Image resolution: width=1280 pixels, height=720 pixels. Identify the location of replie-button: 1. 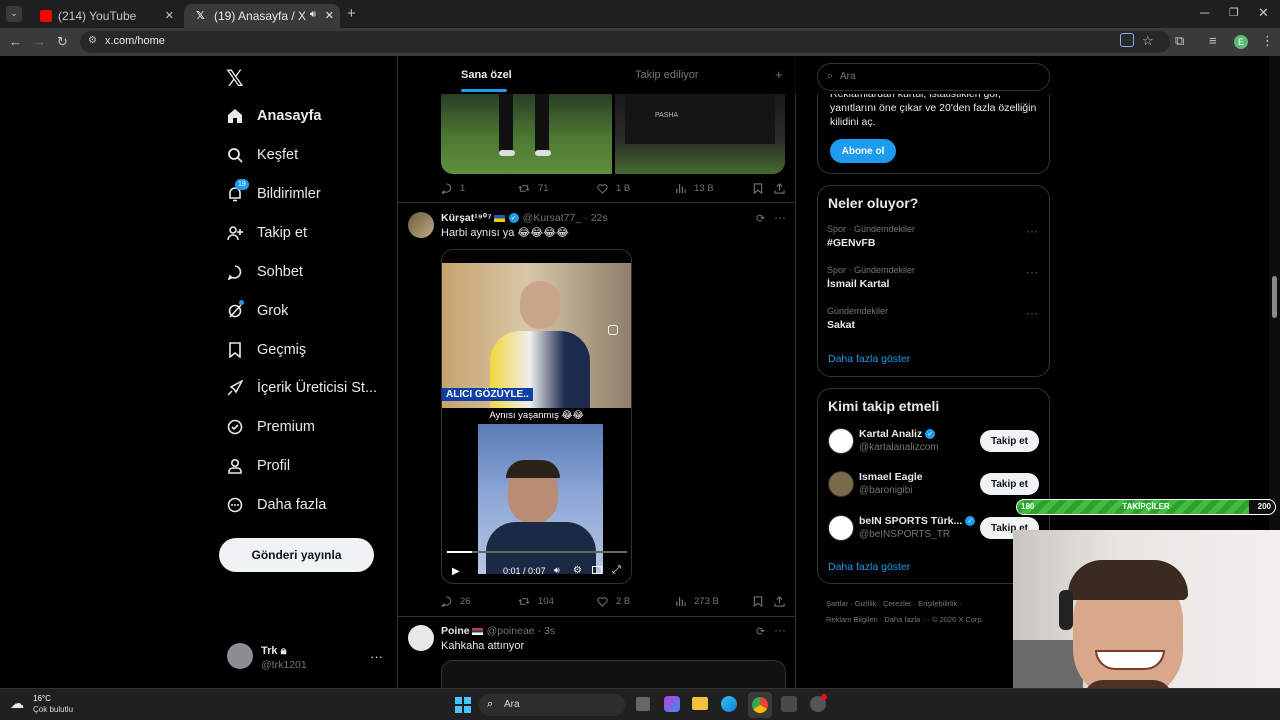
(453, 188).